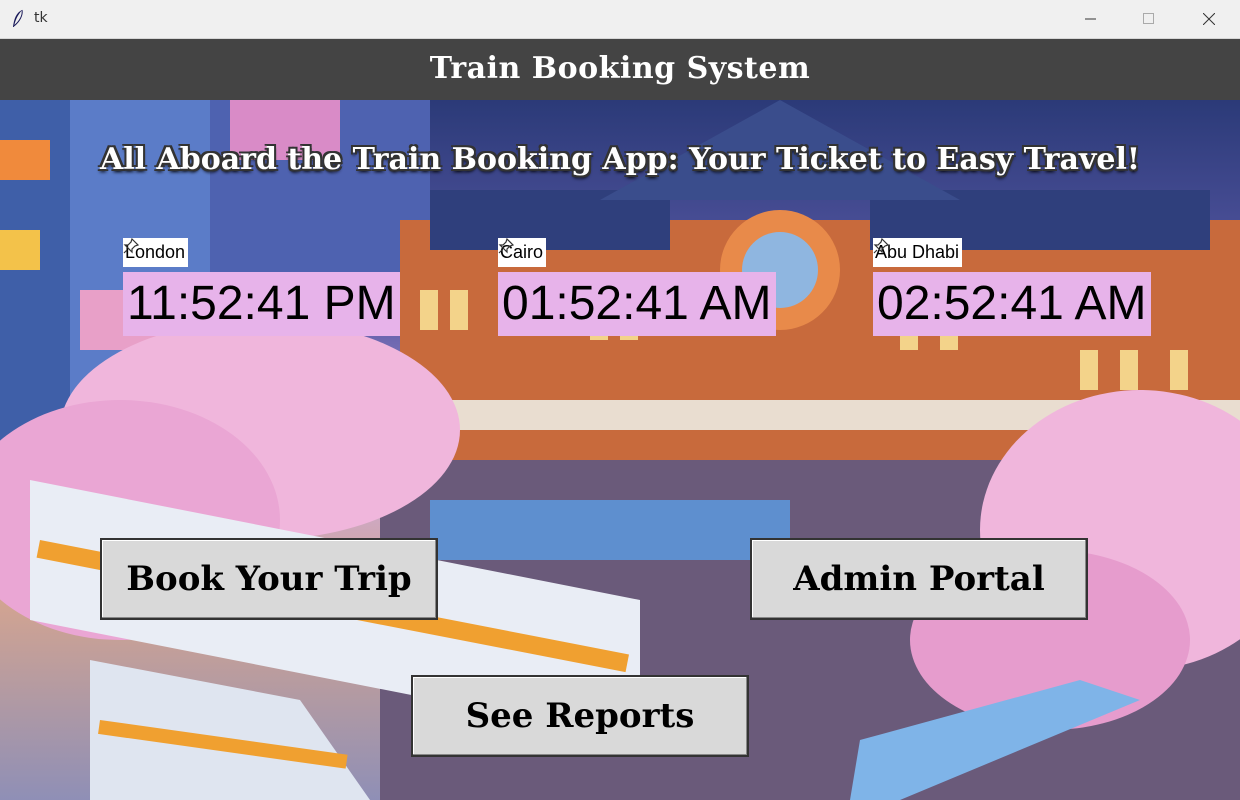 The image size is (1240, 800). I want to click on city-label-abu-dhabi: Abu Dhabi, so click(918, 252).